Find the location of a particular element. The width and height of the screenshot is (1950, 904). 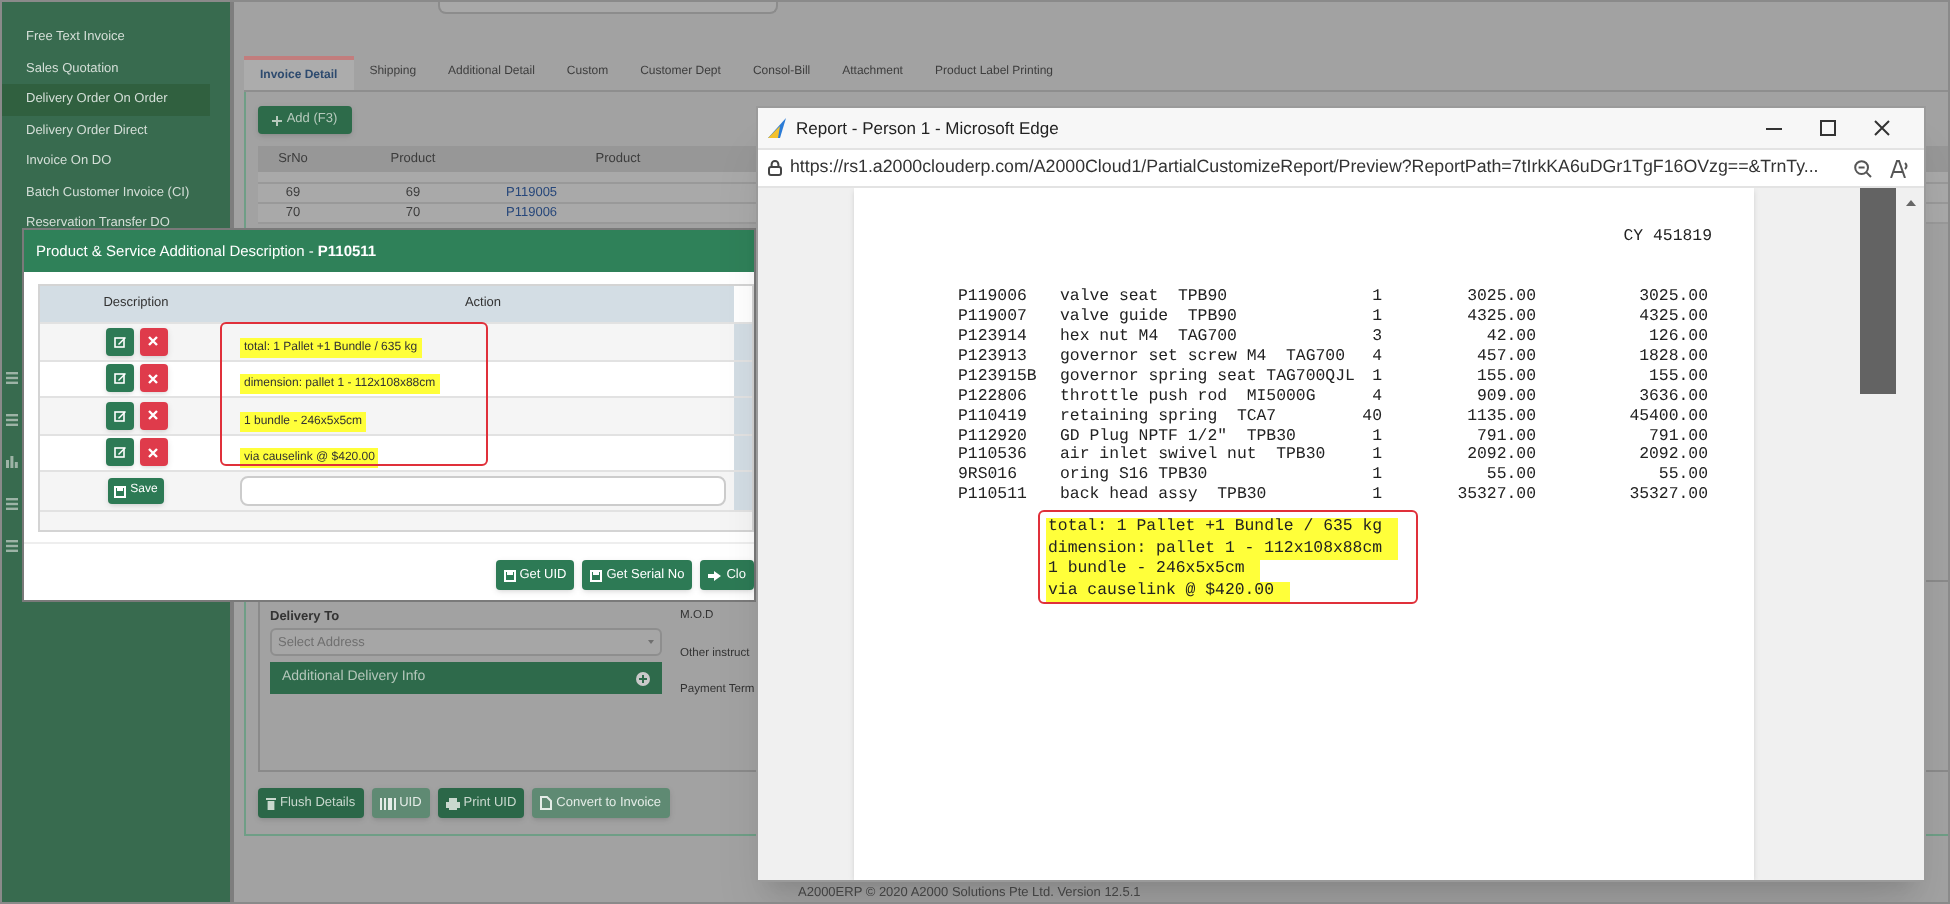

report-text: P123914 is located at coordinates (993, 338).